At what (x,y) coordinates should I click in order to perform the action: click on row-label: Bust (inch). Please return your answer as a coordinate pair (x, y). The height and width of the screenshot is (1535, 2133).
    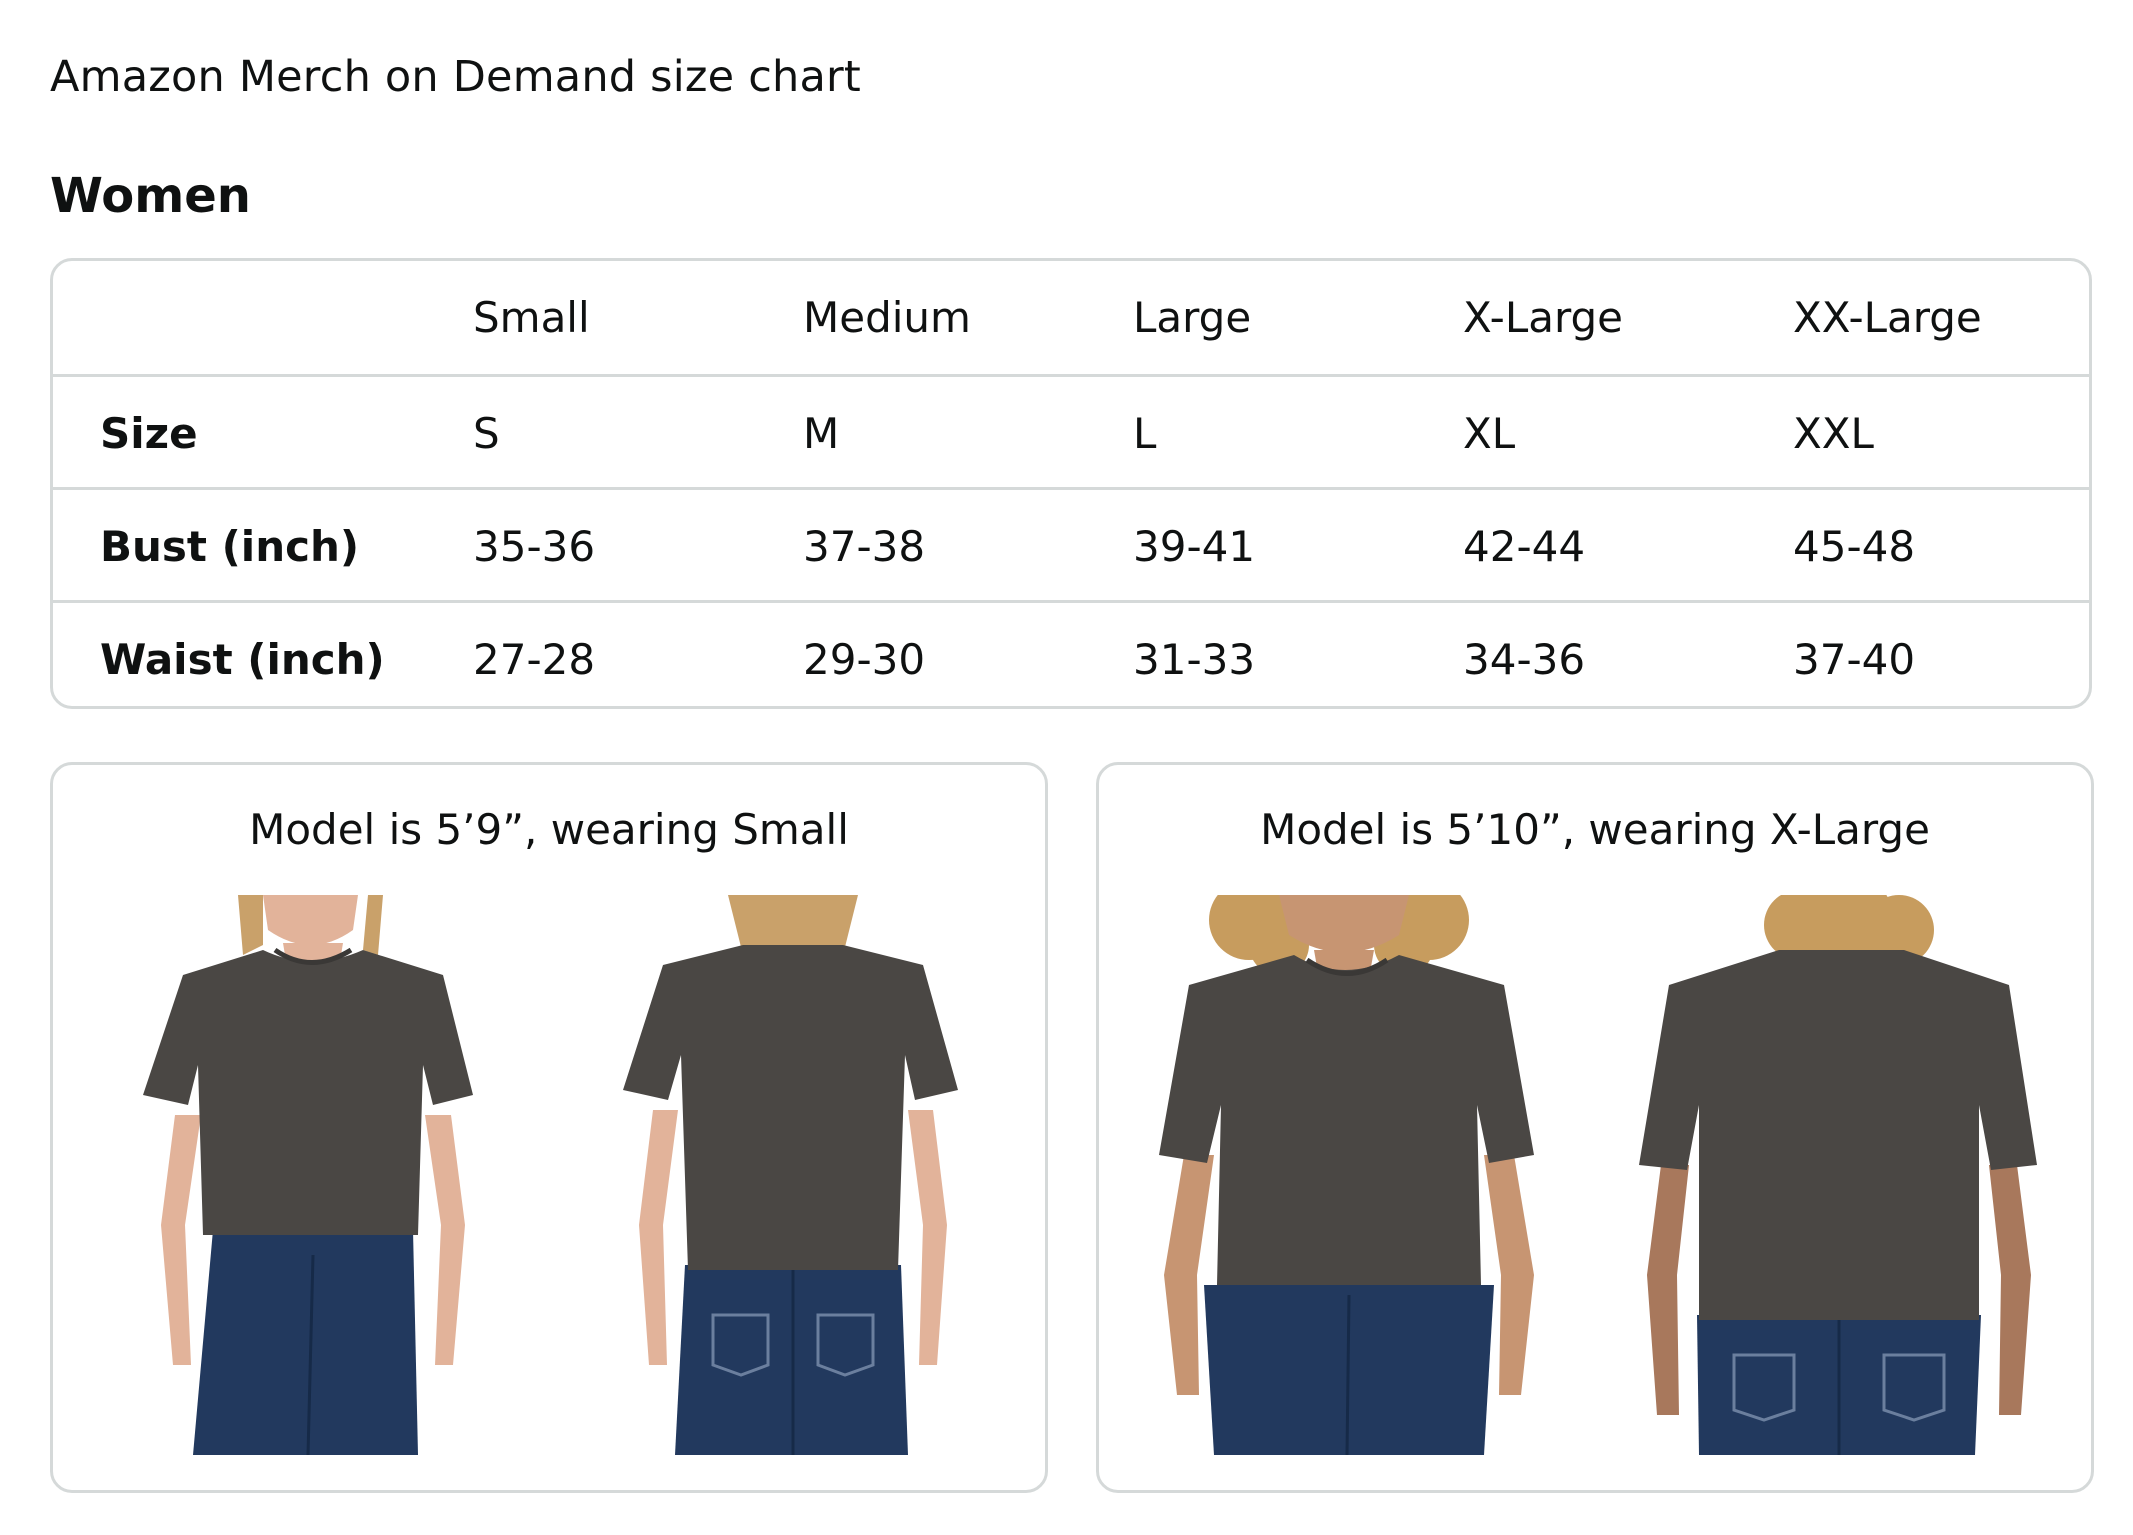
    Looking at the image, I should click on (230, 546).